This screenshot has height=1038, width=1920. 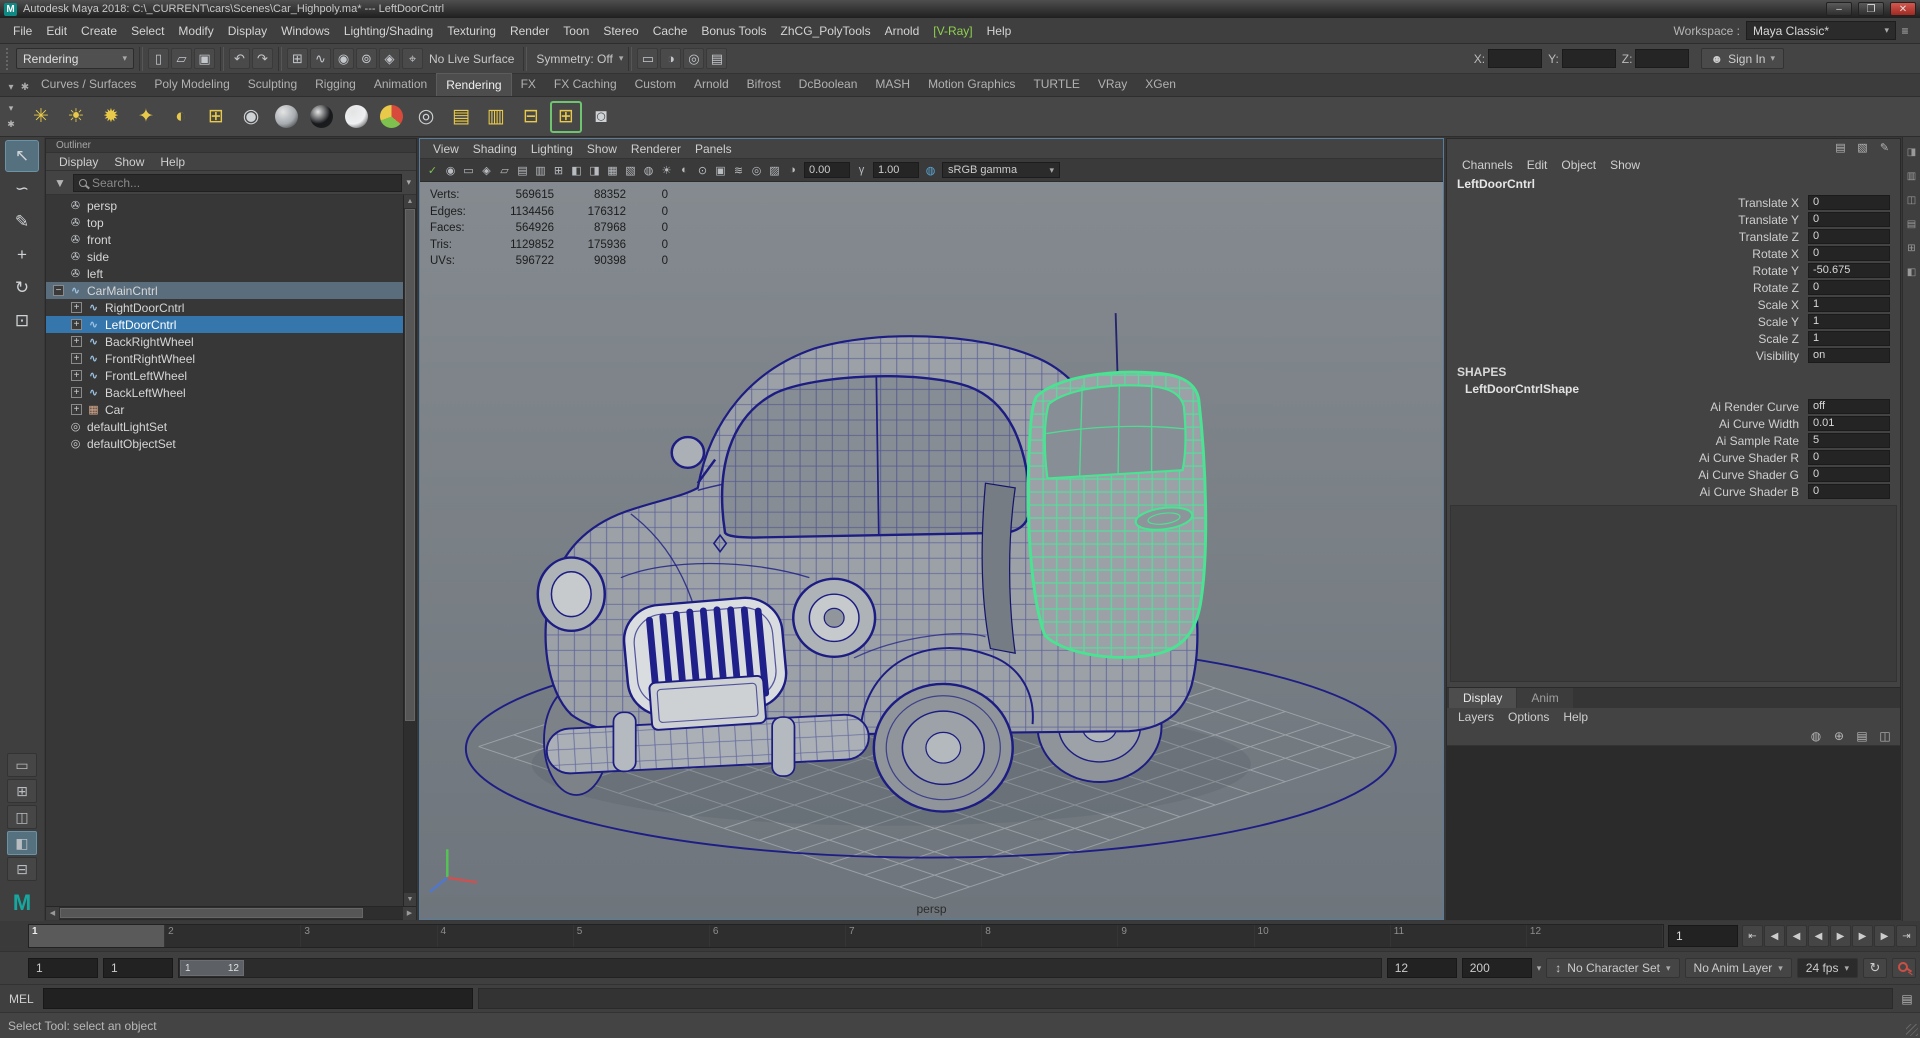 What do you see at coordinates (22, 189) in the screenshot?
I see `lasso-tool: ∽` at bounding box center [22, 189].